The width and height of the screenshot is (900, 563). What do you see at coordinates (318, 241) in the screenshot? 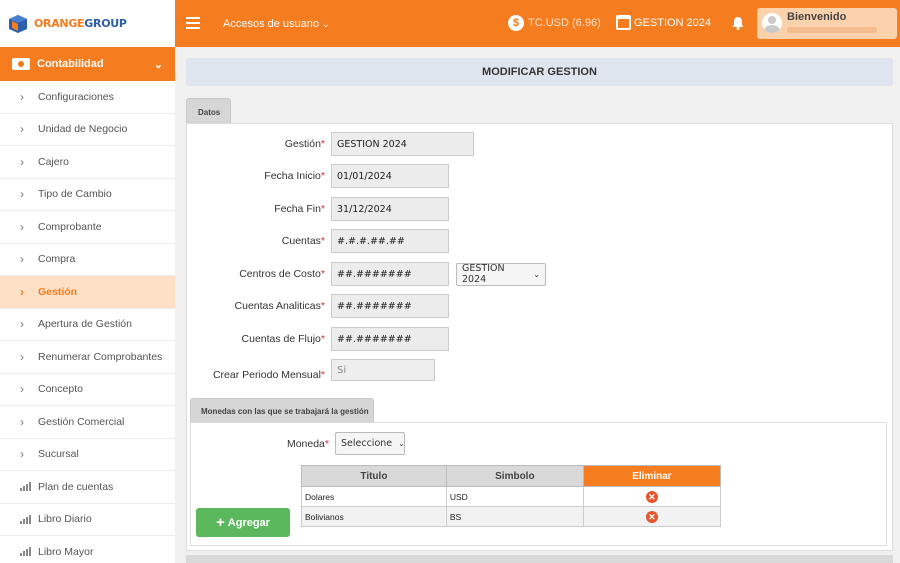
I see `row-cuentas: Cuentas* #.#.#.##.##` at bounding box center [318, 241].